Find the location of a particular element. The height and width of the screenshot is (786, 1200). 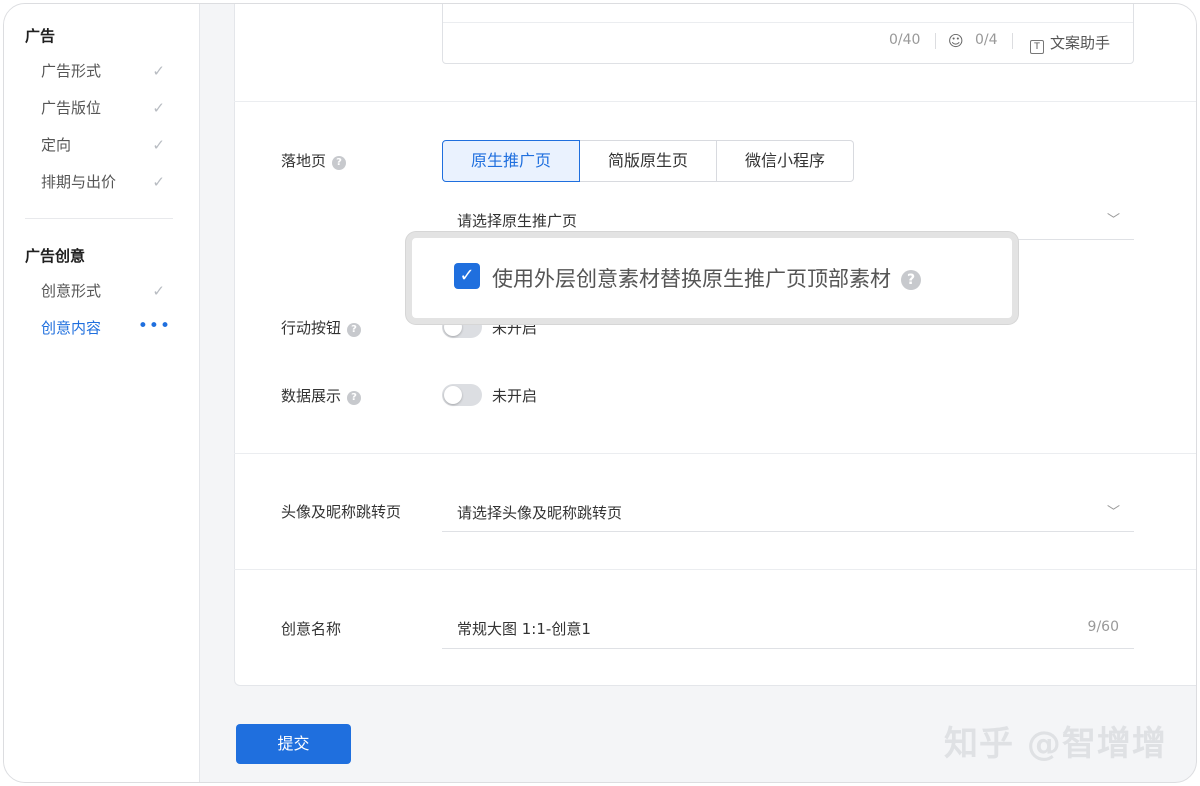

submit-button: 提交 is located at coordinates (293, 744).